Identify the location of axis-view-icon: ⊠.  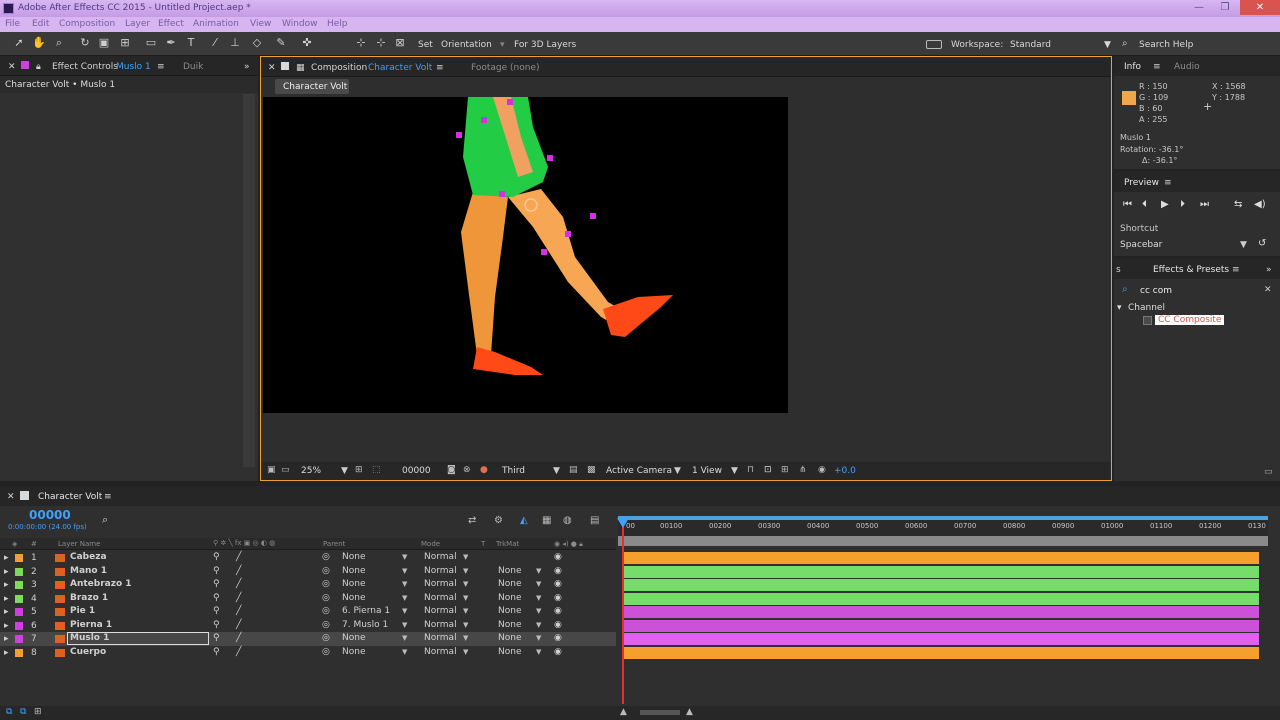
(400, 43).